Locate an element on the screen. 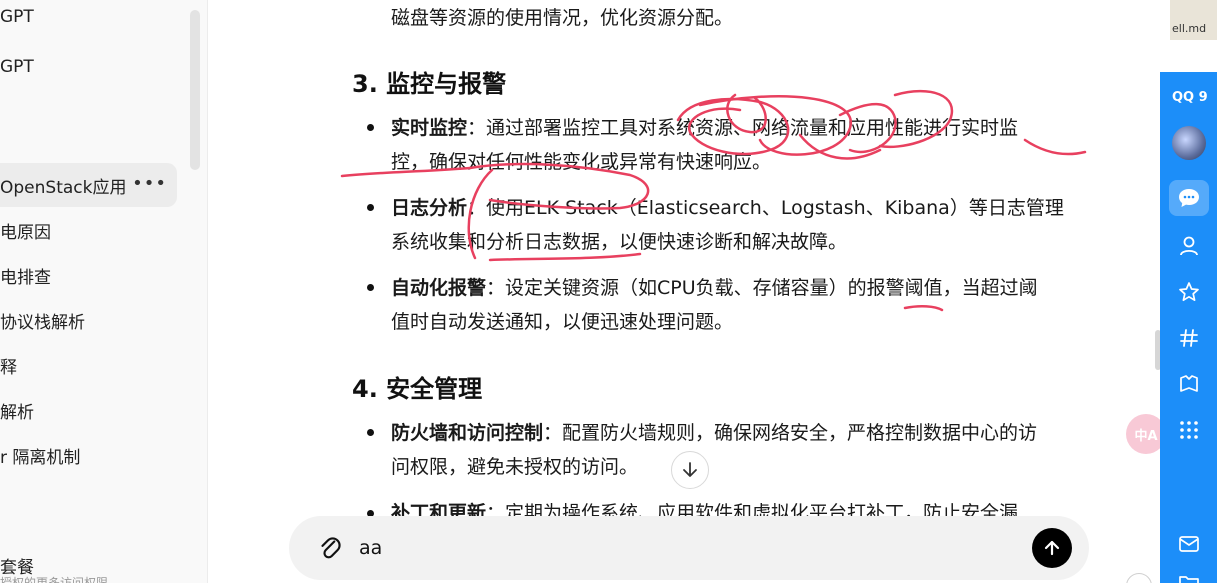 The width and height of the screenshot is (1217, 583). scroll-down-button is located at coordinates (690, 470).